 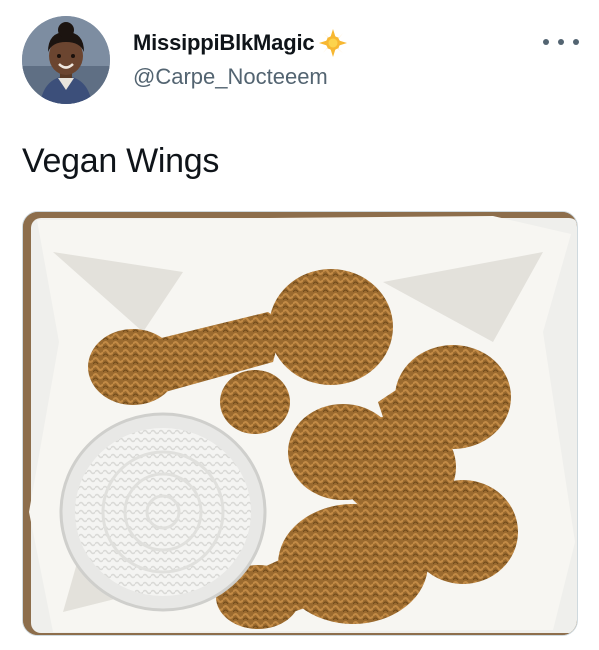 What do you see at coordinates (546, 42) in the screenshot?
I see `more-horizontal-icon` at bounding box center [546, 42].